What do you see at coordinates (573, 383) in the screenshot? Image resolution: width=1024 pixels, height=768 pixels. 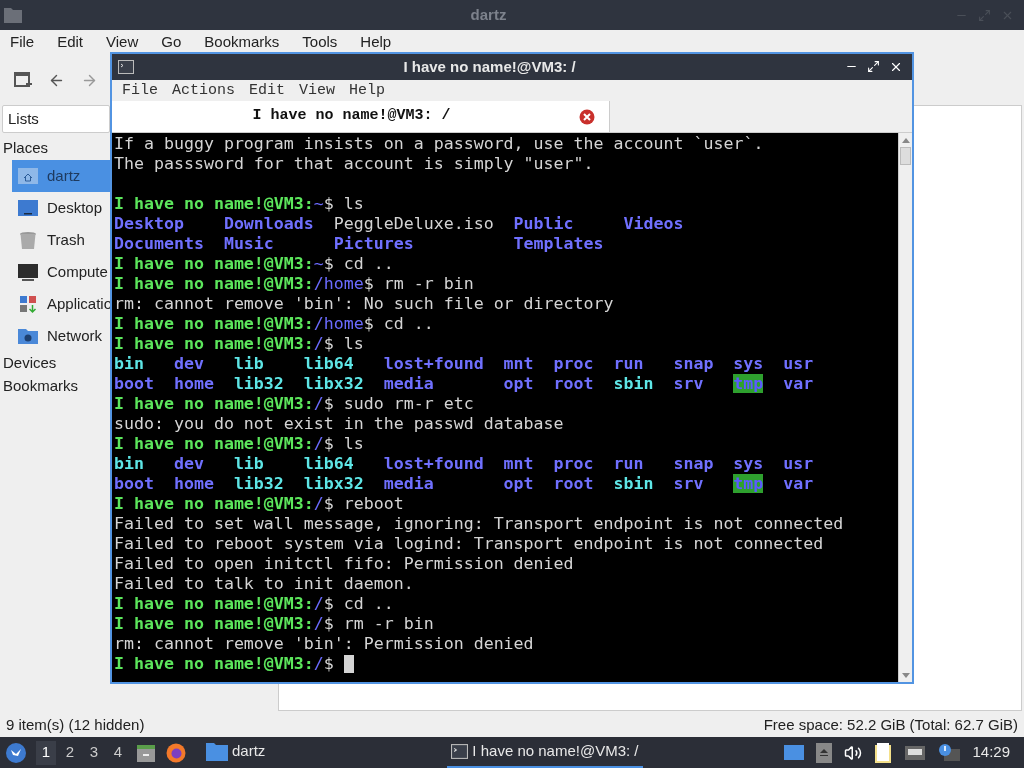 I see `file-name: root` at bounding box center [573, 383].